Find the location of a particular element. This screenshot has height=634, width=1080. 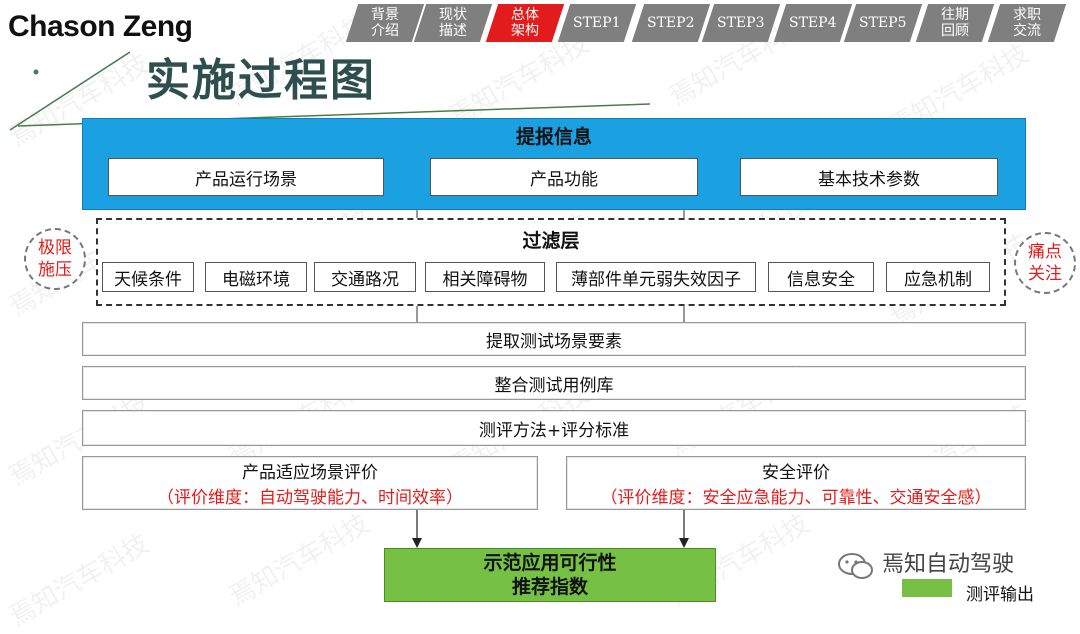

evaluation-product-fit: 产品适应场景评价 （评价维度：自动驾驶能力、时间效率） is located at coordinates (310, 483).